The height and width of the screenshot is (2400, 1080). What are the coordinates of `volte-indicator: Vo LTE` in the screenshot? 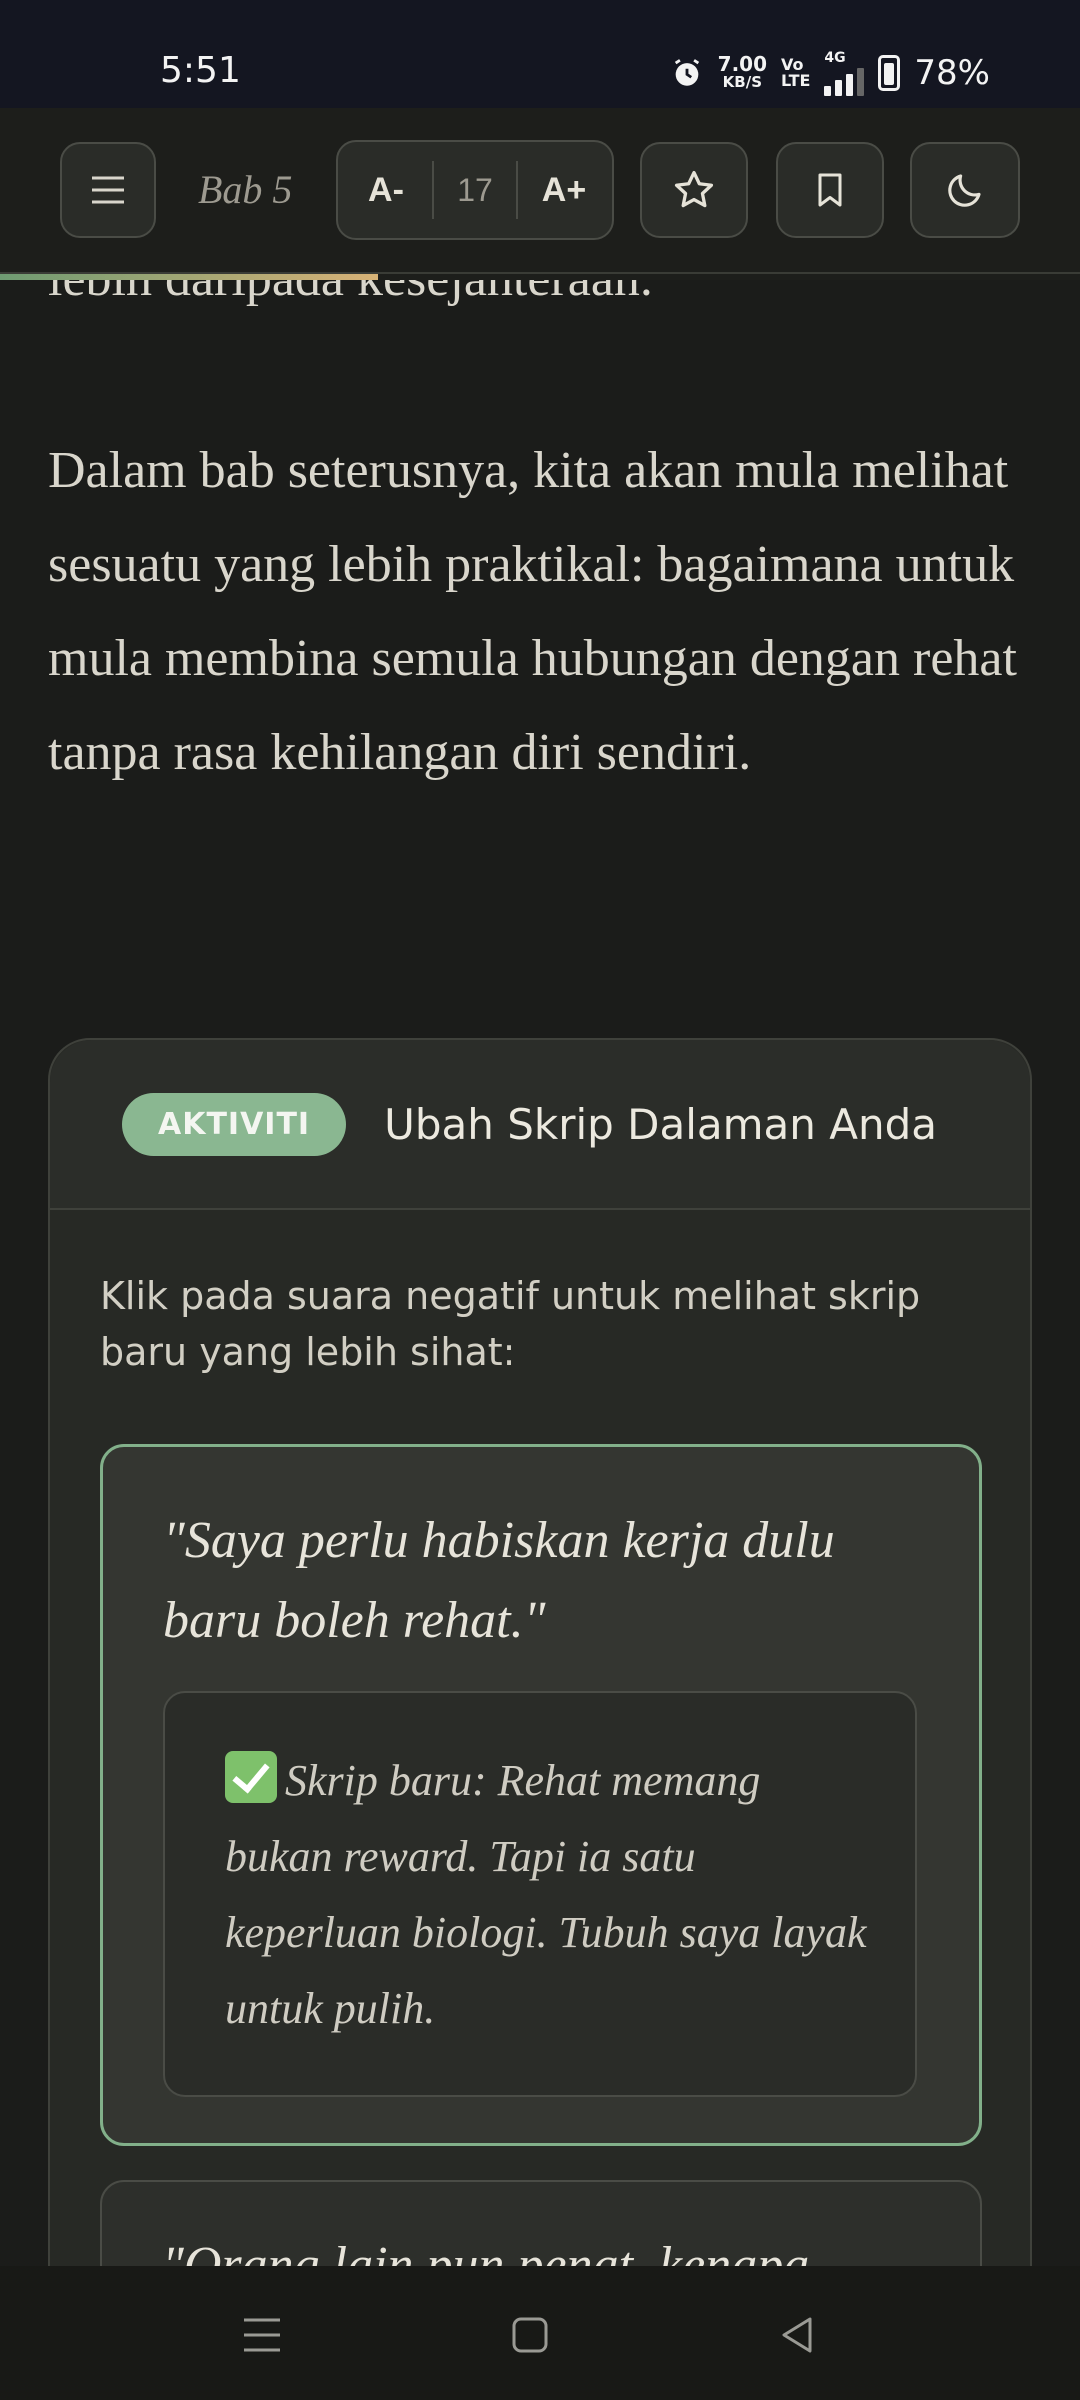 It's located at (795, 73).